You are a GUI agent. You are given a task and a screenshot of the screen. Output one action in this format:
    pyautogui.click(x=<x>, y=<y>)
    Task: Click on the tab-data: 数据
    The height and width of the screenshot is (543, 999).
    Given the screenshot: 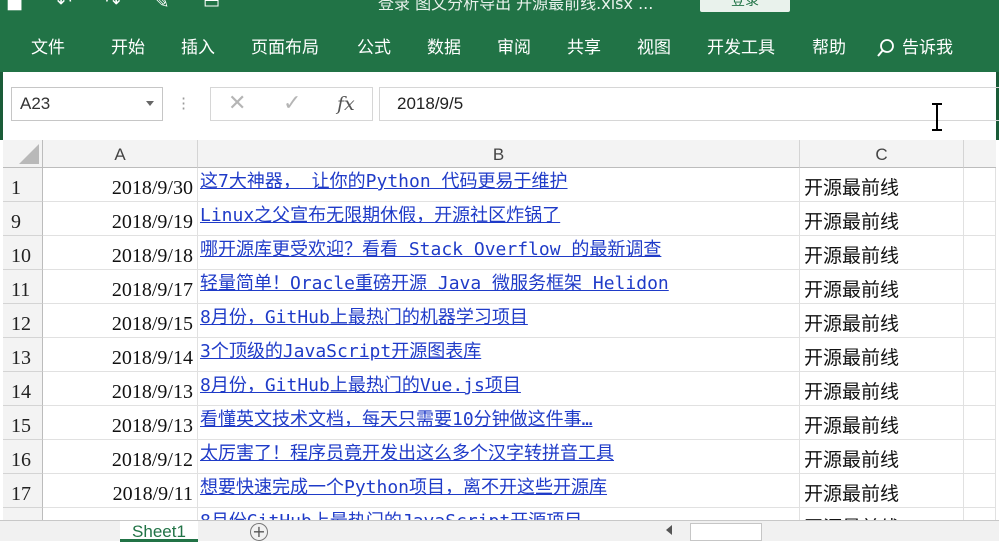 What is the action you would take?
    pyautogui.click(x=444, y=45)
    